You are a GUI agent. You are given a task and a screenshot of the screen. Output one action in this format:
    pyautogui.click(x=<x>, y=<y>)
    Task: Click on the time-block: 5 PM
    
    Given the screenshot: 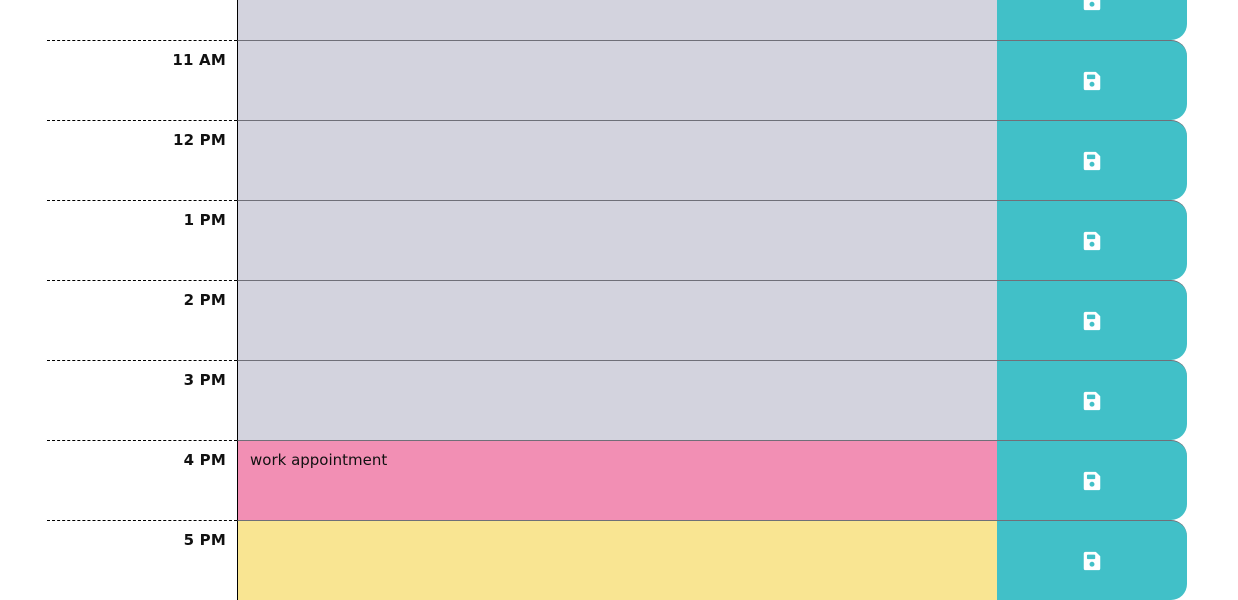 What is the action you would take?
    pyautogui.click(x=619, y=560)
    